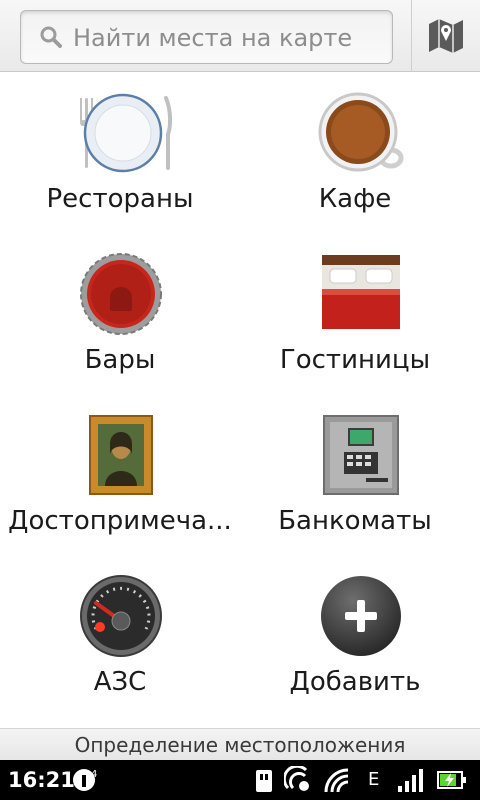 This screenshot has width=480, height=800. Describe the element at coordinates (336, 780) in the screenshot. I see `wifi-icon` at that location.